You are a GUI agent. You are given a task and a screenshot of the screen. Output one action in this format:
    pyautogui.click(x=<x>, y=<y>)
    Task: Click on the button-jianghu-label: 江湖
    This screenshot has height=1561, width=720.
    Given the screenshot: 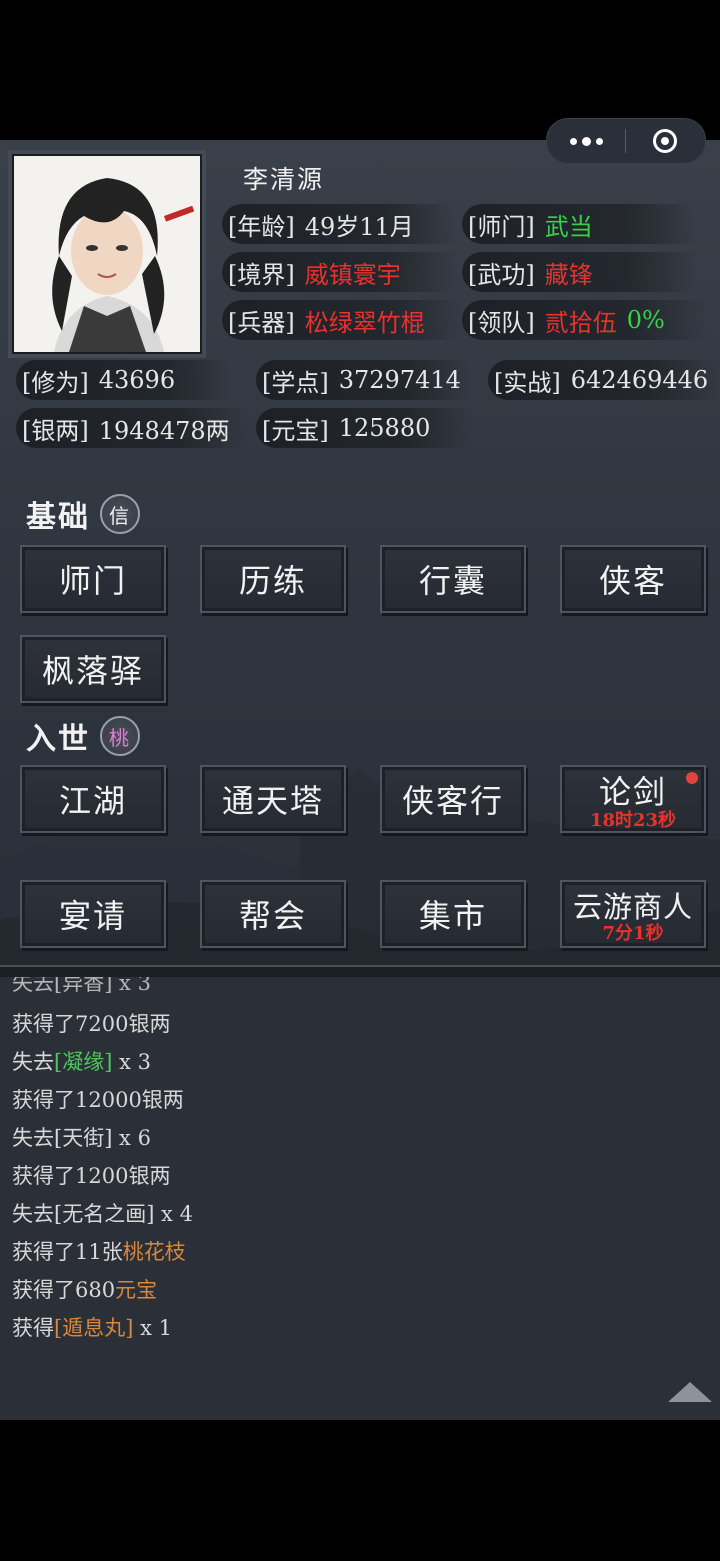 What is the action you would take?
    pyautogui.click(x=92, y=801)
    